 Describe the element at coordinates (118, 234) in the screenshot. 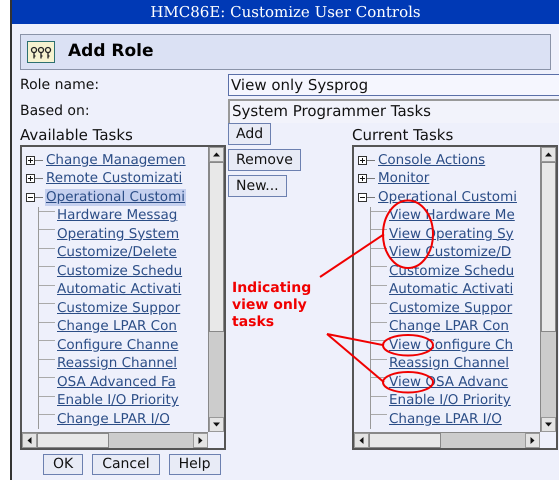

I see `tree-item: Operating System` at that location.